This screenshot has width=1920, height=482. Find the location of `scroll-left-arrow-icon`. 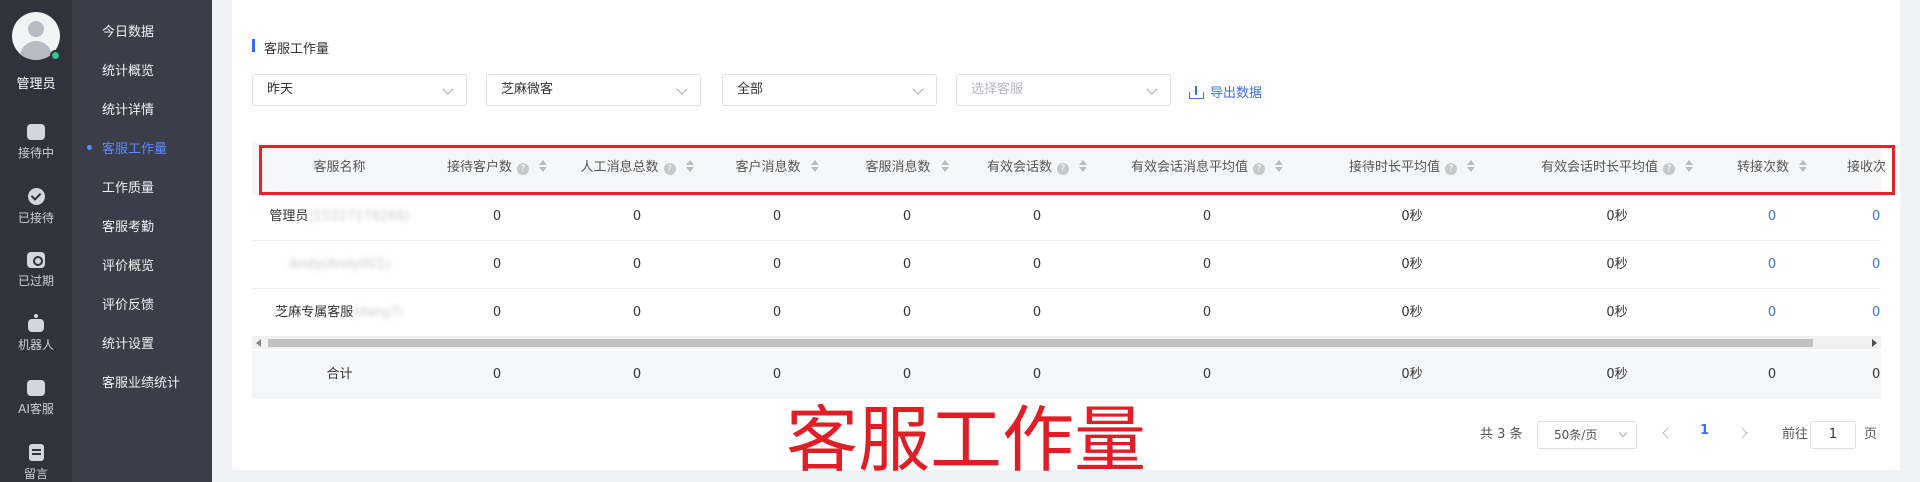

scroll-left-arrow-icon is located at coordinates (258, 343).